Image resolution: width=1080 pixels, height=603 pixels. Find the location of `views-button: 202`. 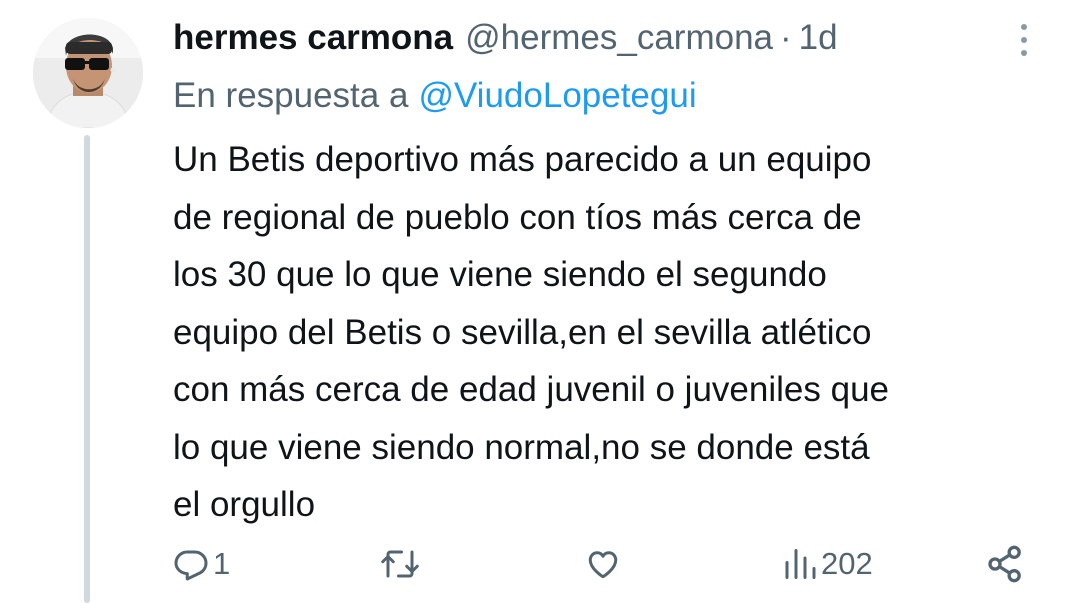

views-button: 202 is located at coordinates (827, 564).